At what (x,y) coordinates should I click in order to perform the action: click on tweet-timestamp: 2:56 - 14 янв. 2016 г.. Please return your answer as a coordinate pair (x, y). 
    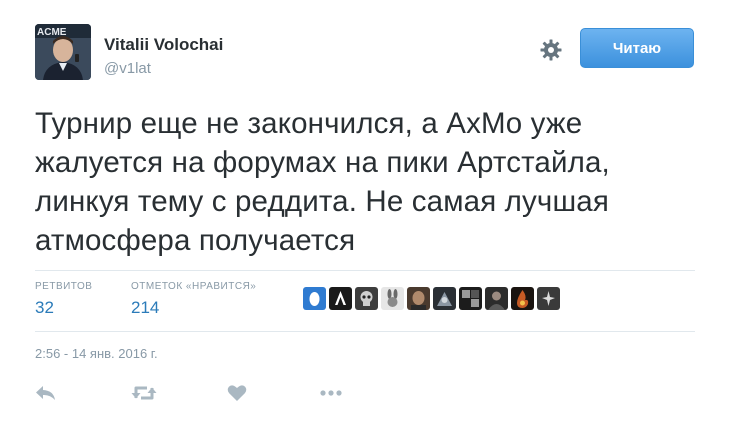
    Looking at the image, I should click on (96, 353).